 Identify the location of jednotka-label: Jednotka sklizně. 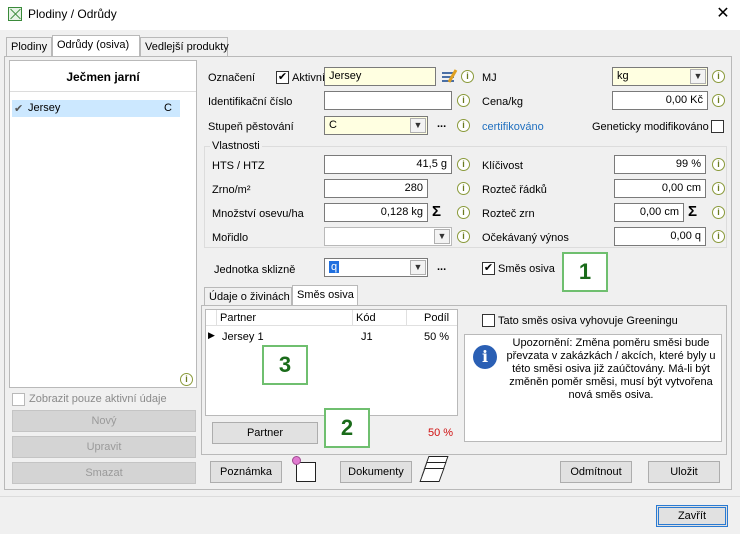
(255, 270).